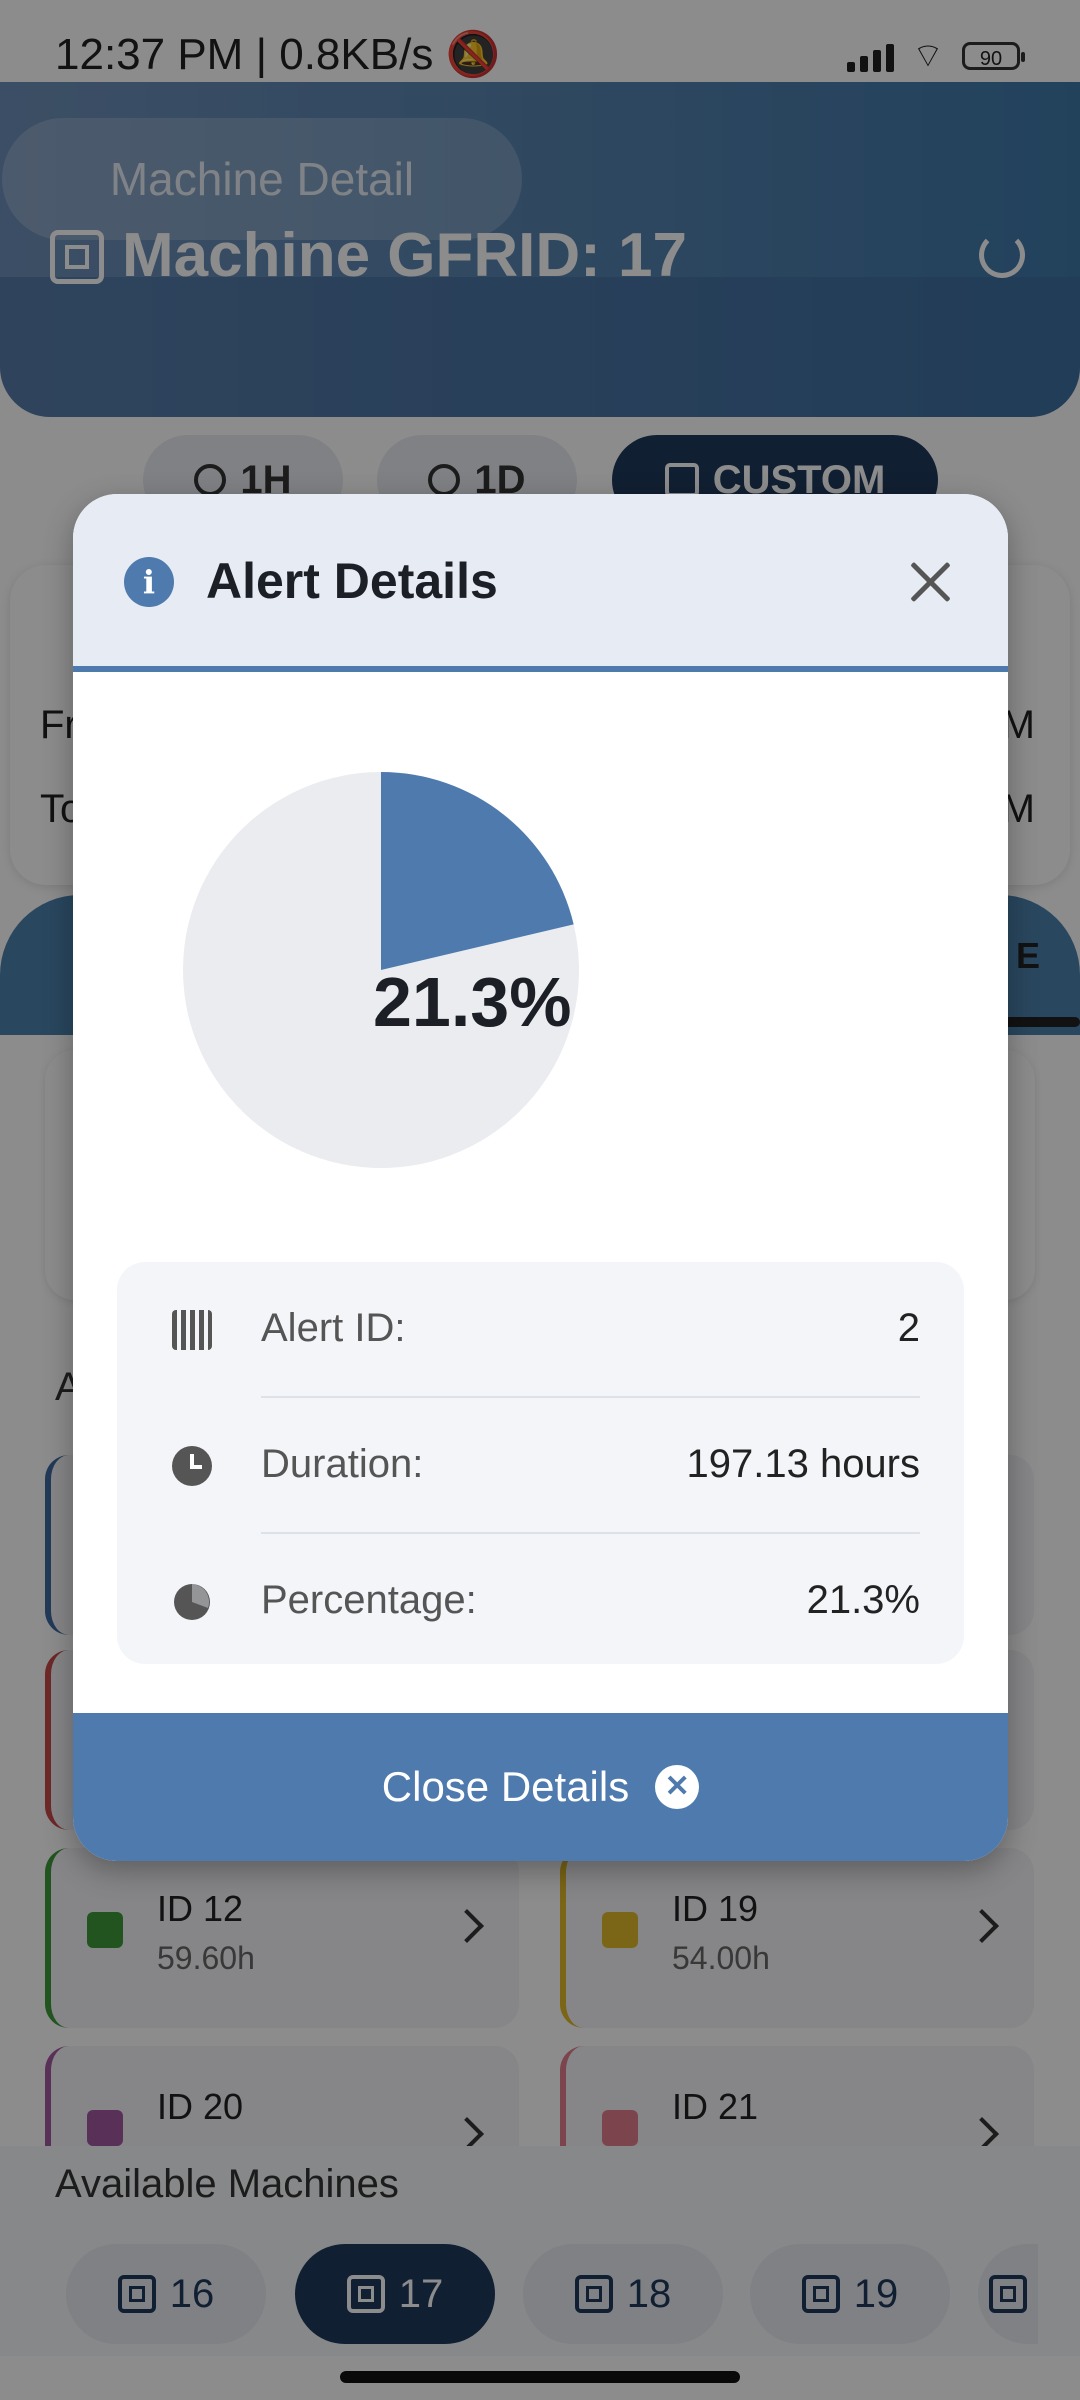  I want to click on pie-percentage-label: 21.3%, so click(472, 1002).